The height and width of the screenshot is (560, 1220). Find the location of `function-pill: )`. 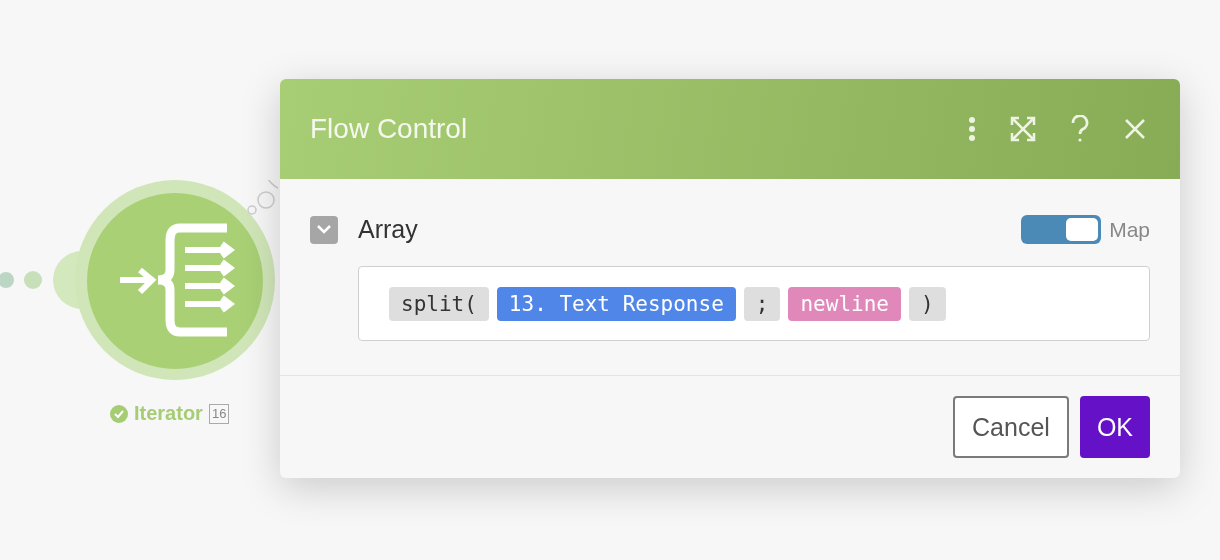

function-pill: ) is located at coordinates (927, 303).